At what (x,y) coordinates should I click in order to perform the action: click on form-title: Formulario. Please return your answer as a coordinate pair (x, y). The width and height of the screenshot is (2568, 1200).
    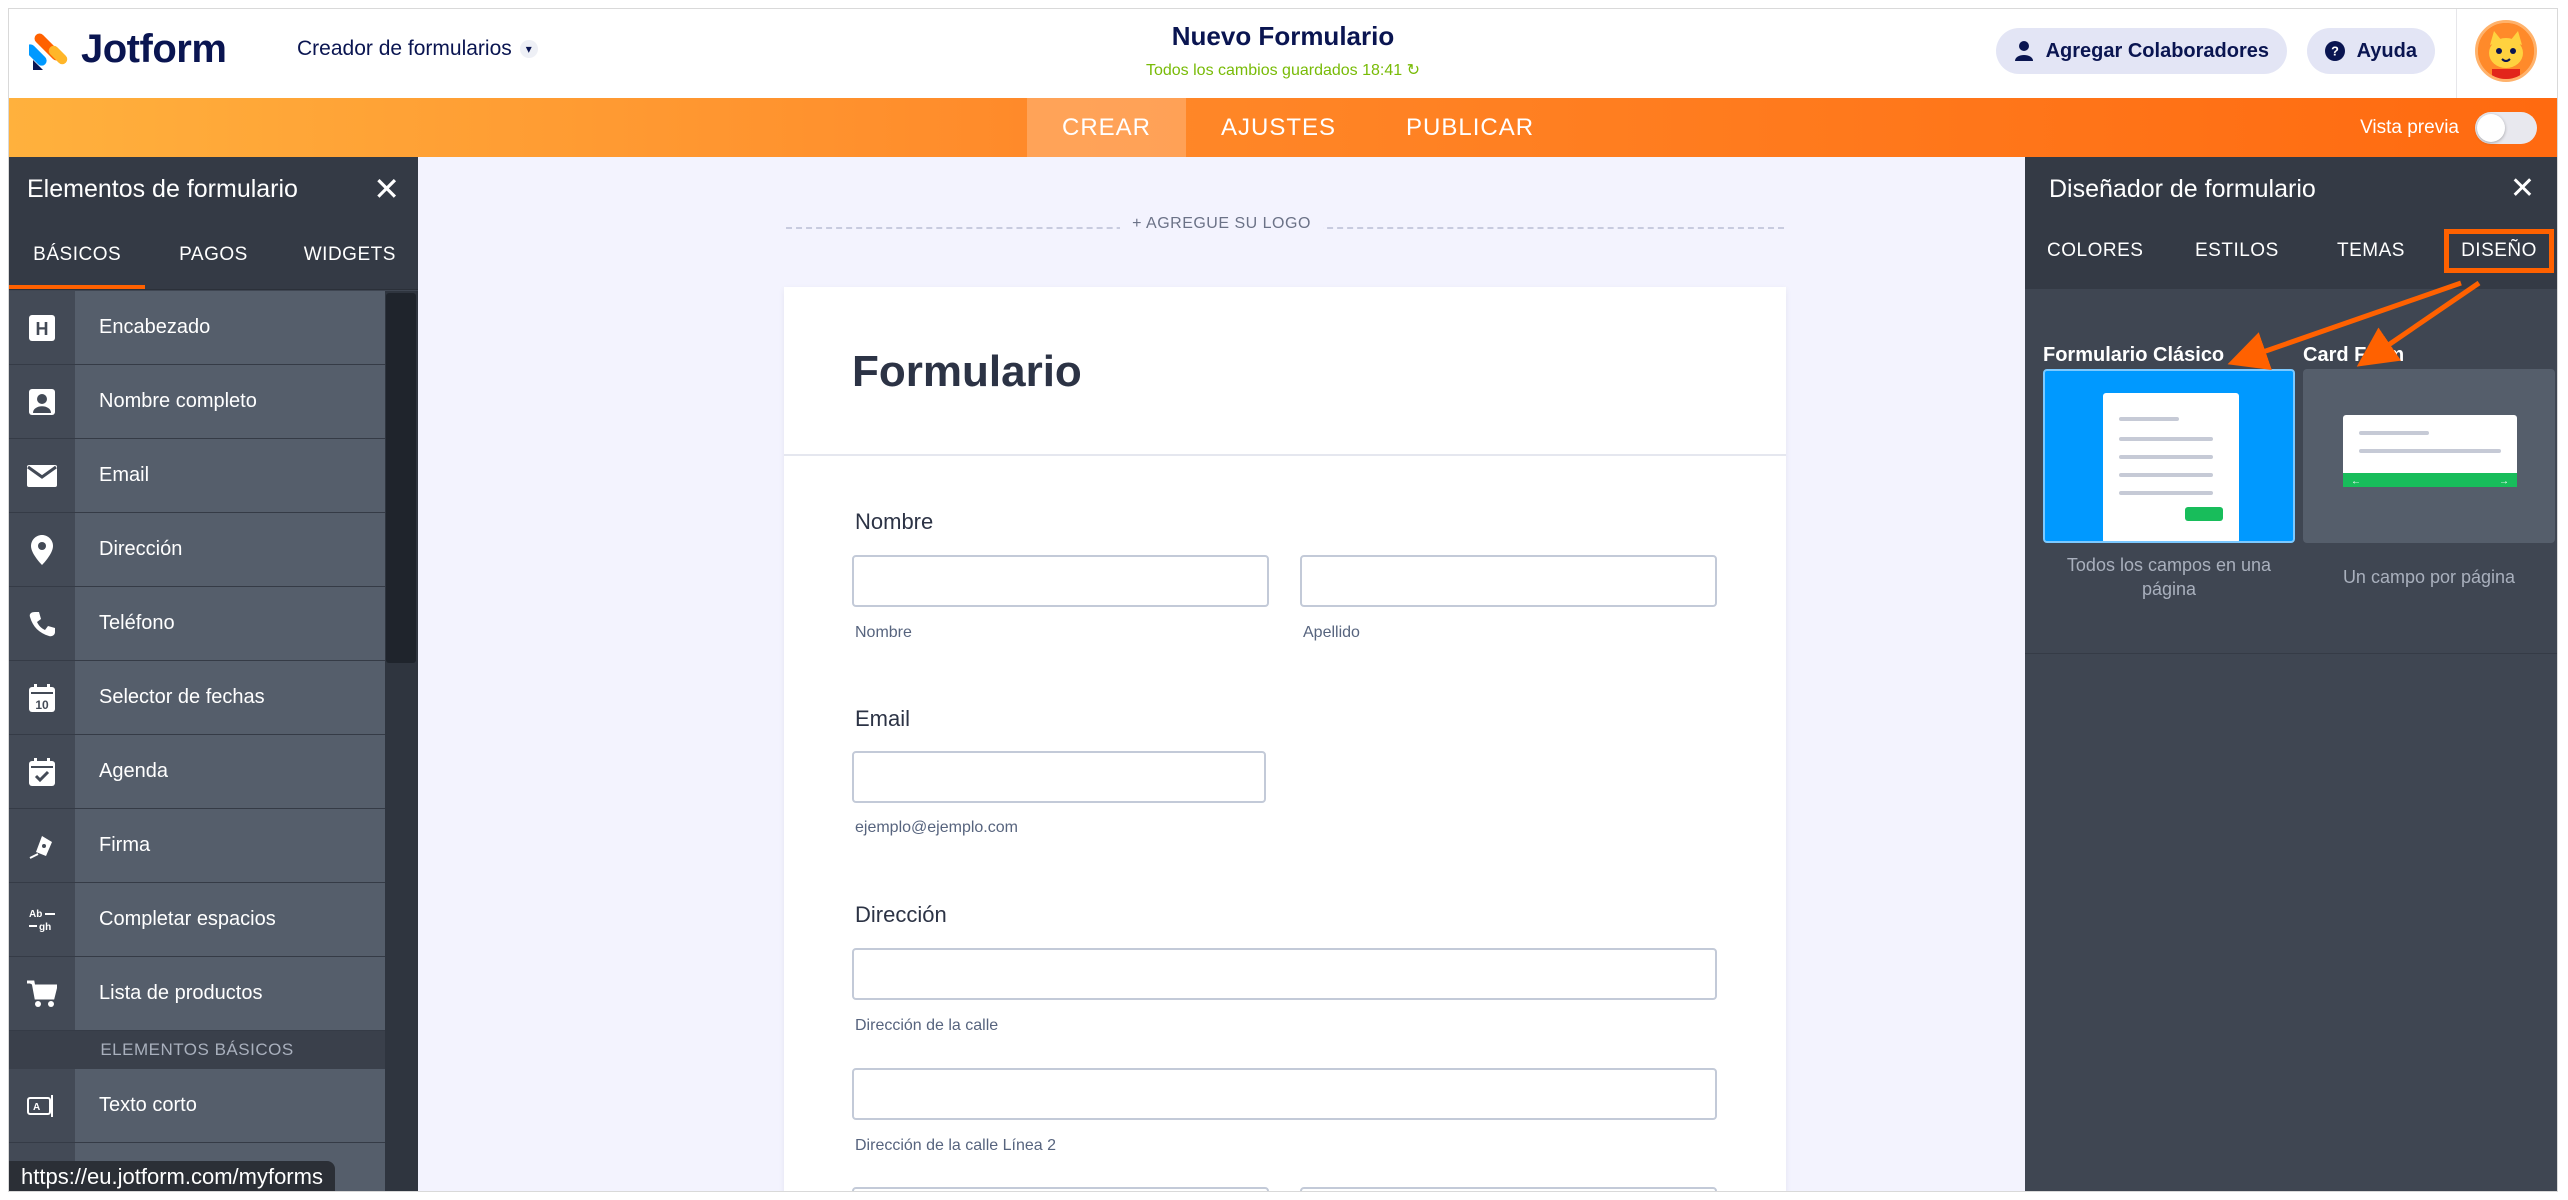
    Looking at the image, I should click on (967, 372).